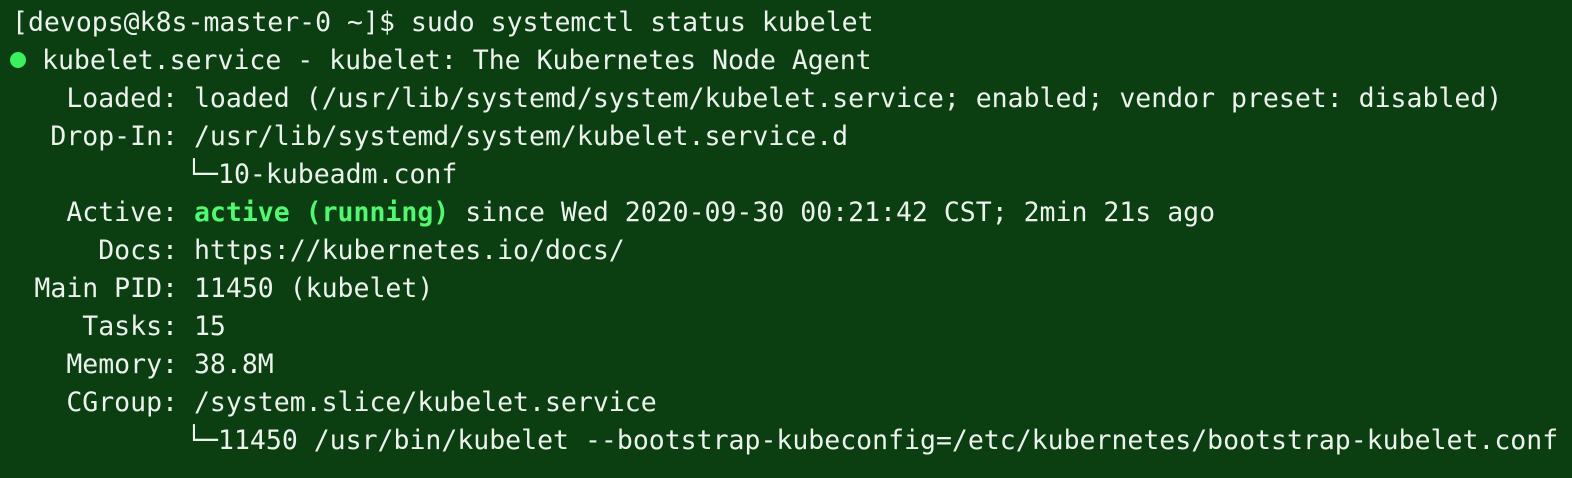 This screenshot has width=1572, height=478. What do you see at coordinates (122, 98) in the screenshot?
I see `loaded-label: Loaded:` at bounding box center [122, 98].